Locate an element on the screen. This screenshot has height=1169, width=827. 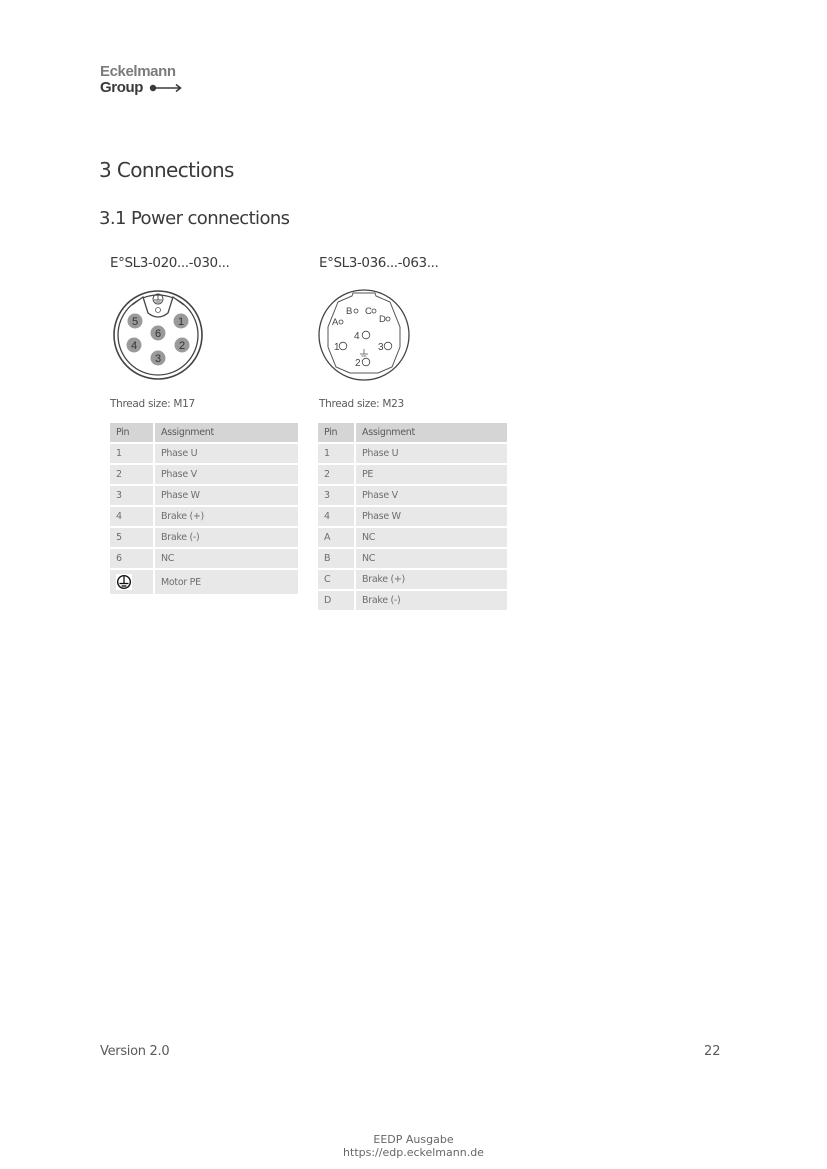
pin-3: 3 is located at coordinates (158, 358).